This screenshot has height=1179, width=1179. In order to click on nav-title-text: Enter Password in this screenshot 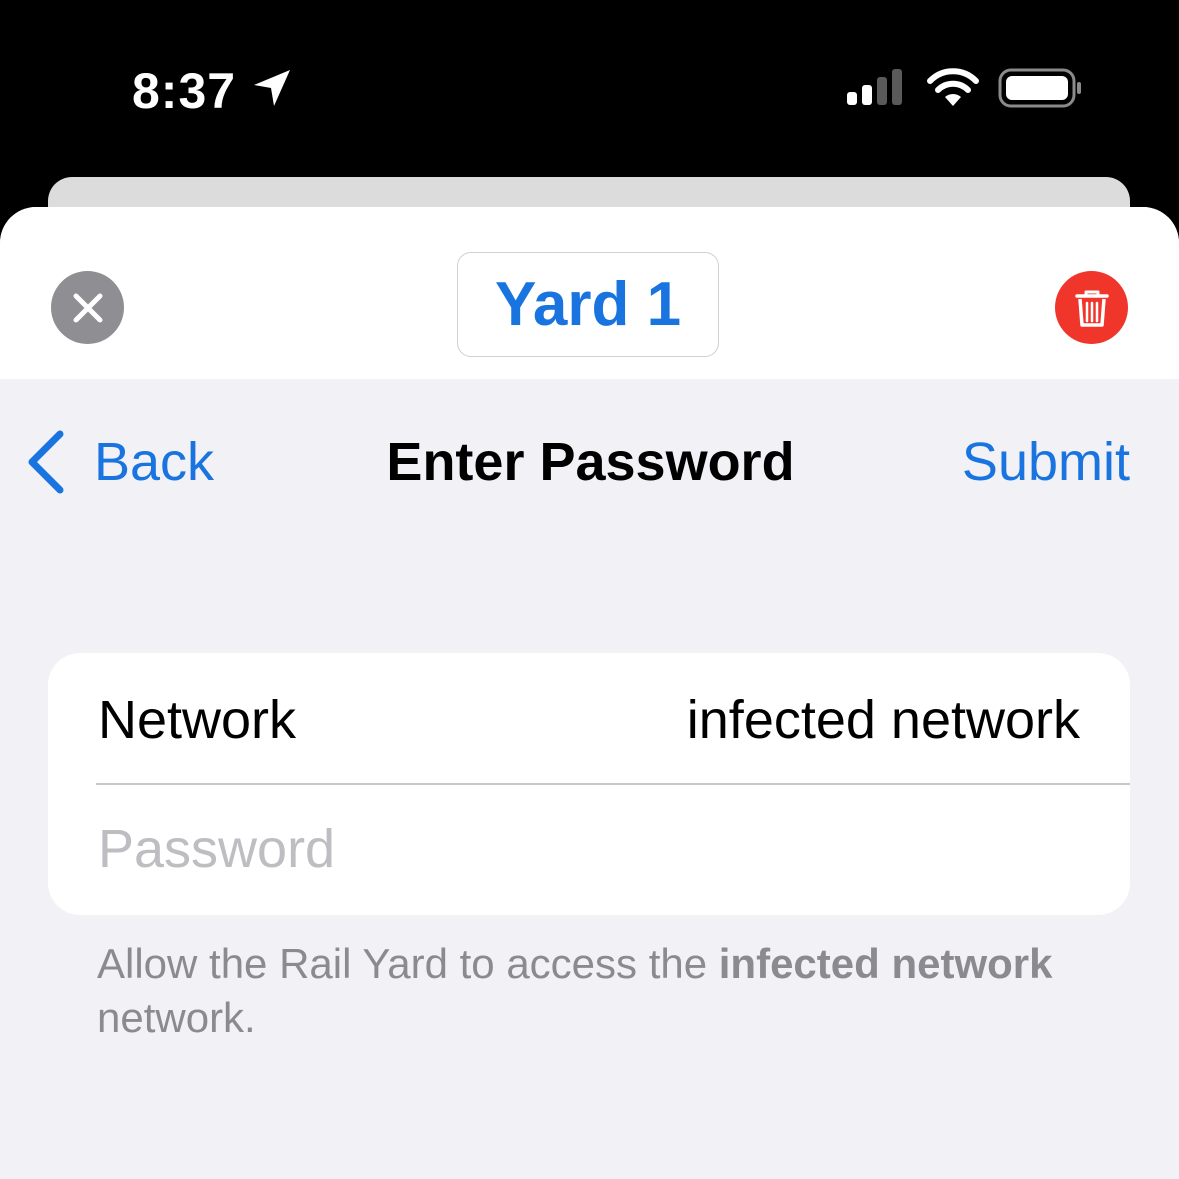, I will do `click(590, 462)`.